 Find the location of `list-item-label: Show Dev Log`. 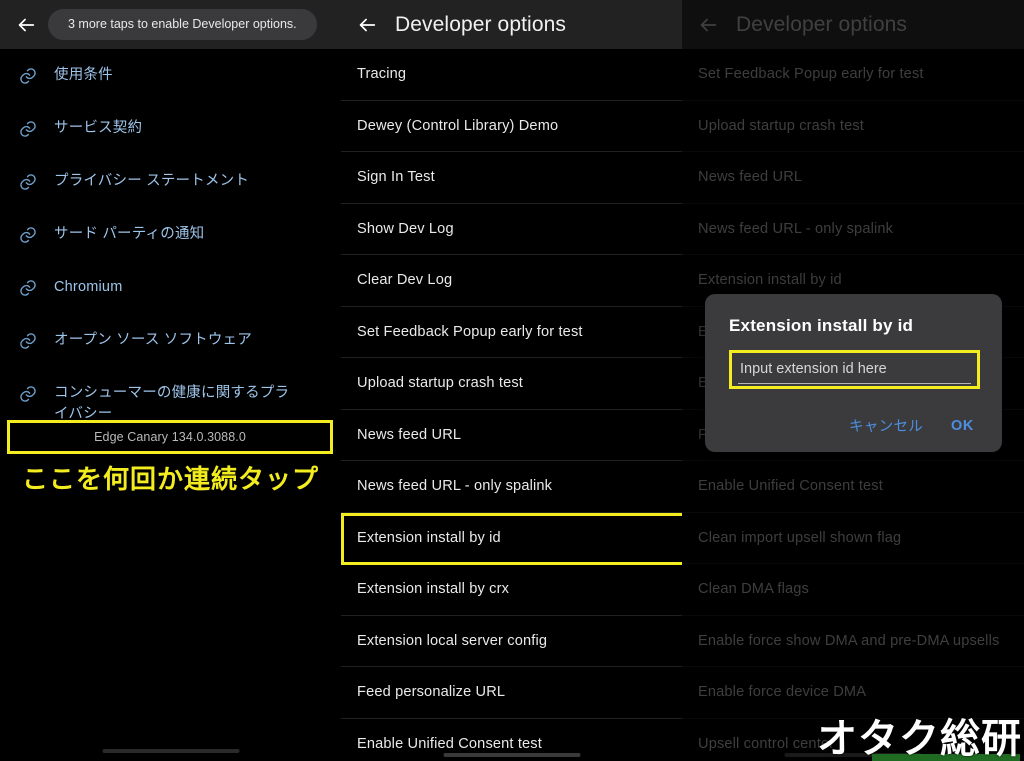

list-item-label: Show Dev Log is located at coordinates (405, 228).